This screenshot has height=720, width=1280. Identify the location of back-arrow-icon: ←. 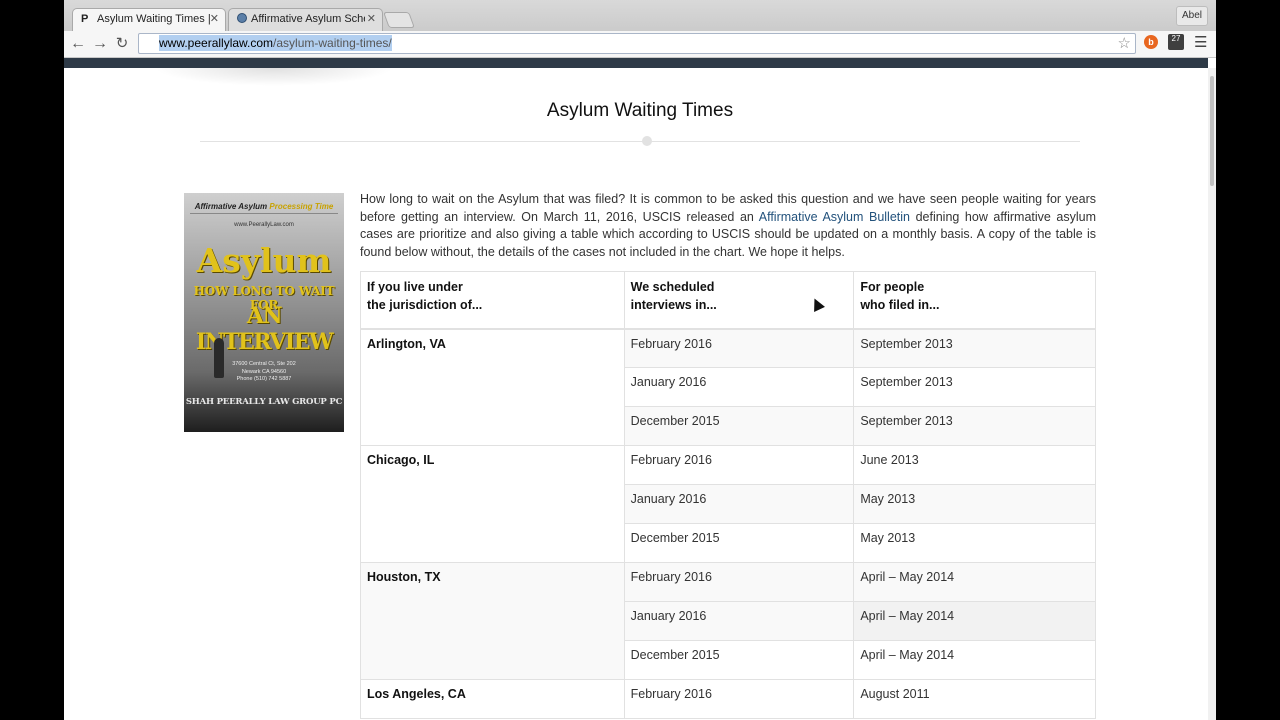
(78, 44).